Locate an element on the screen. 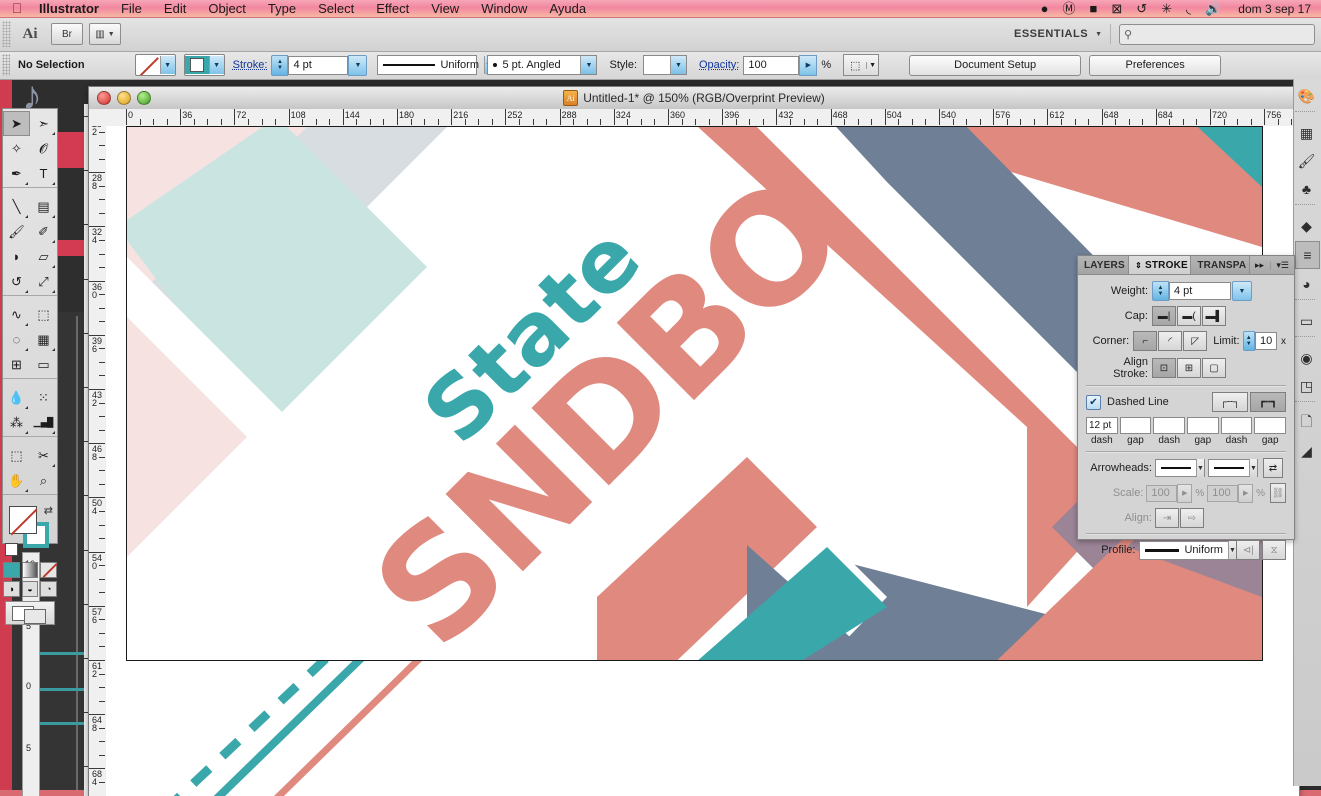 The height and width of the screenshot is (796, 1321). app-bar-grip is located at coordinates (6, 34).